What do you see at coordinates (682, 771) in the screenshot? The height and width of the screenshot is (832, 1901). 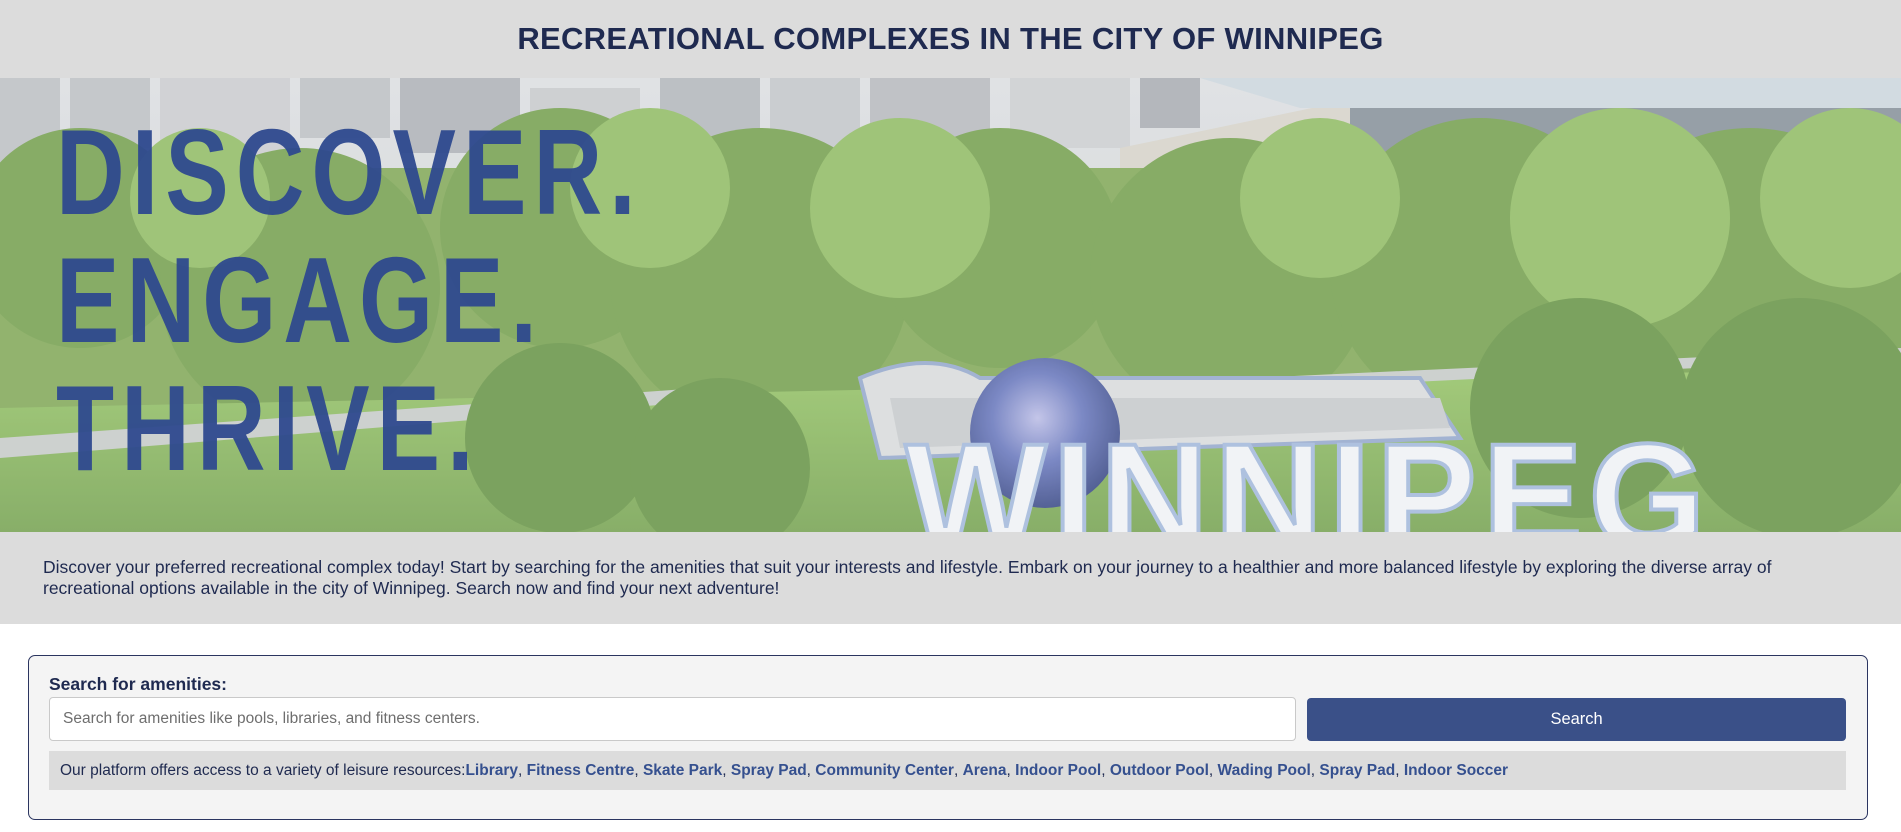 I see `amenity-link-skate-park: Skate Park` at bounding box center [682, 771].